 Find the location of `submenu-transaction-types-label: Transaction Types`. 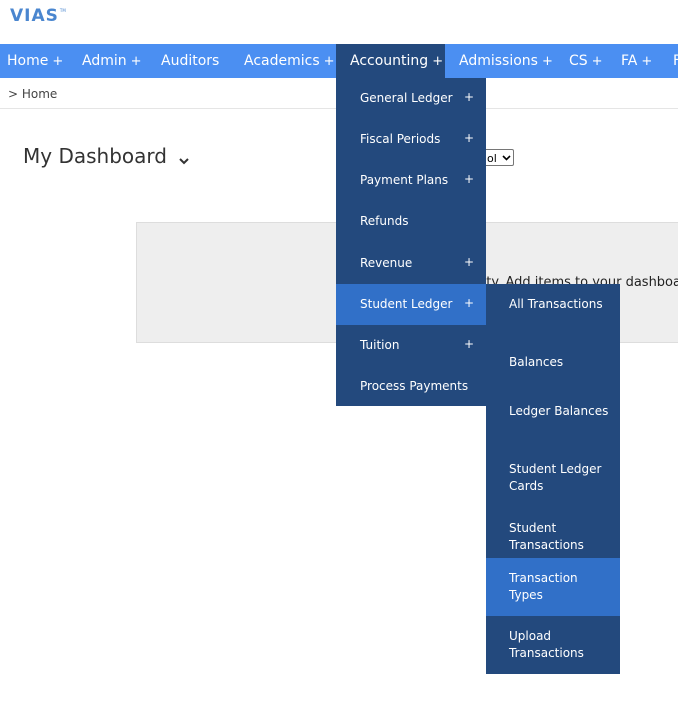

submenu-transaction-types-label: Transaction Types is located at coordinates (543, 586).